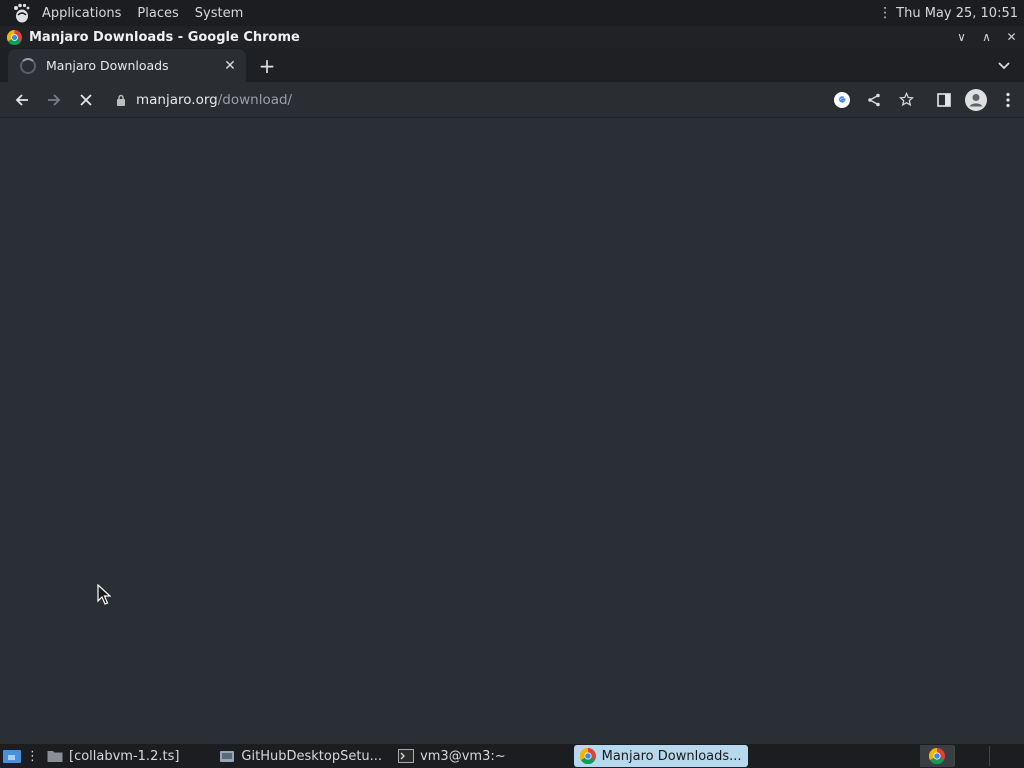 The height and width of the screenshot is (768, 1024). I want to click on share-icon, so click(874, 100).